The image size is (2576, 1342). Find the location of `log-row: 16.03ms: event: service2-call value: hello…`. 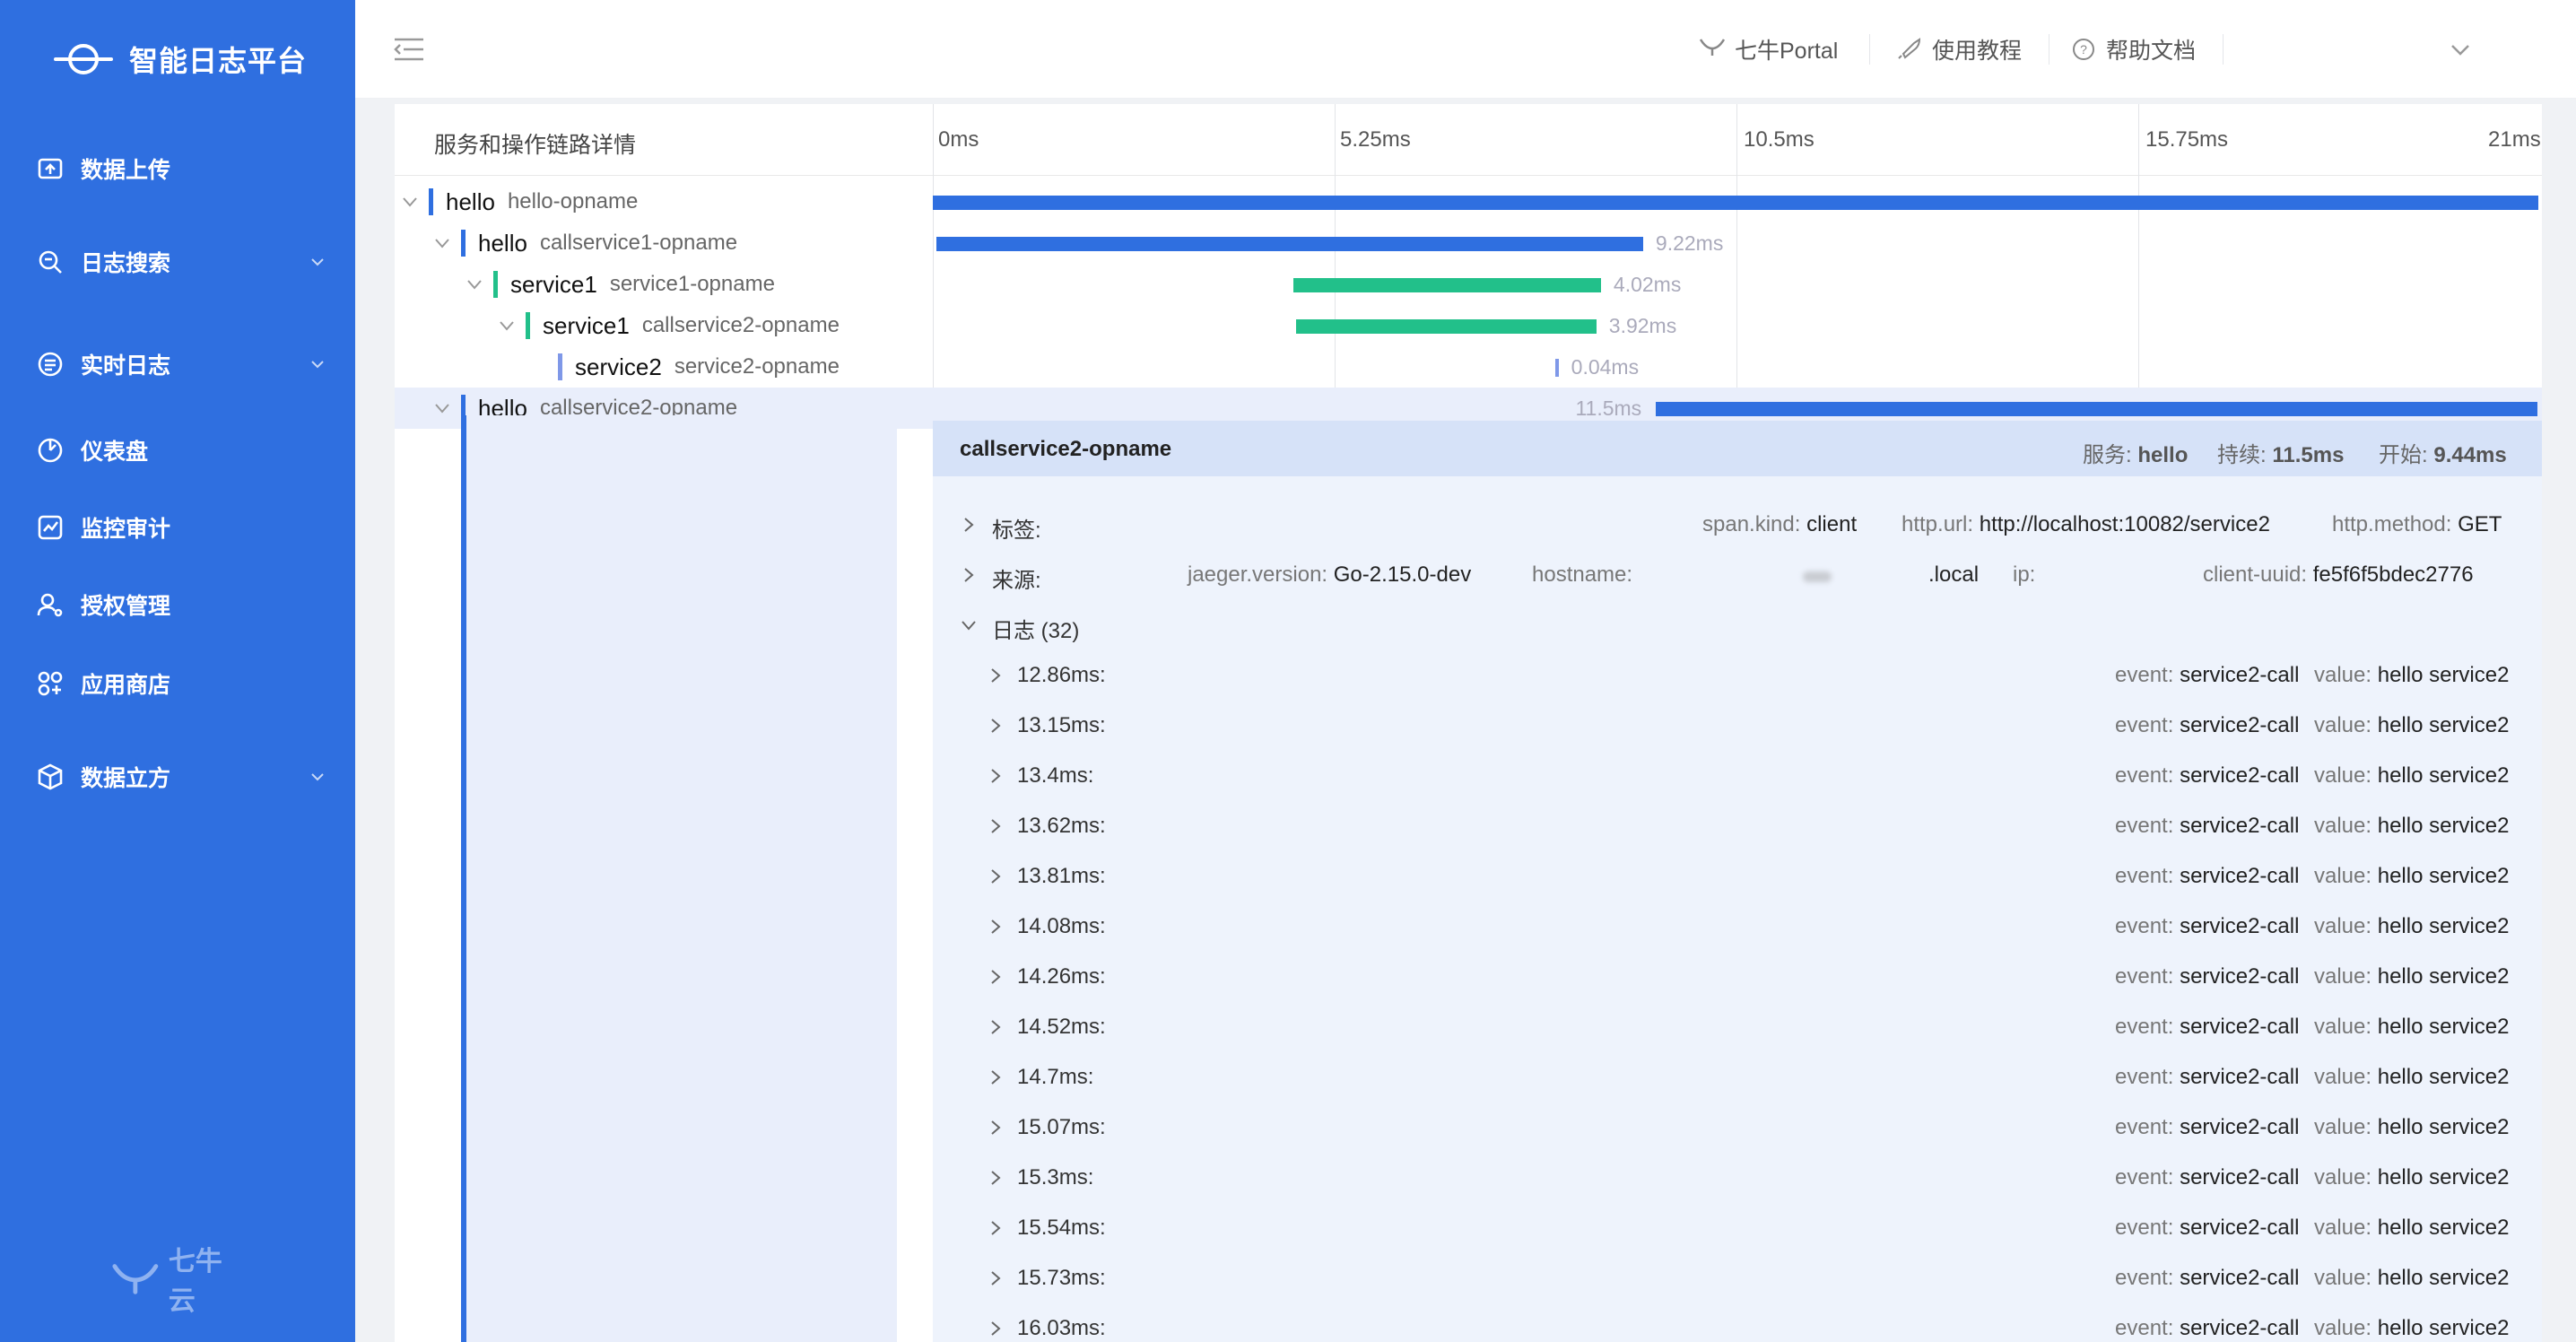

log-row: 16.03ms: event: service2-call value: hello… is located at coordinates (1737, 1322).